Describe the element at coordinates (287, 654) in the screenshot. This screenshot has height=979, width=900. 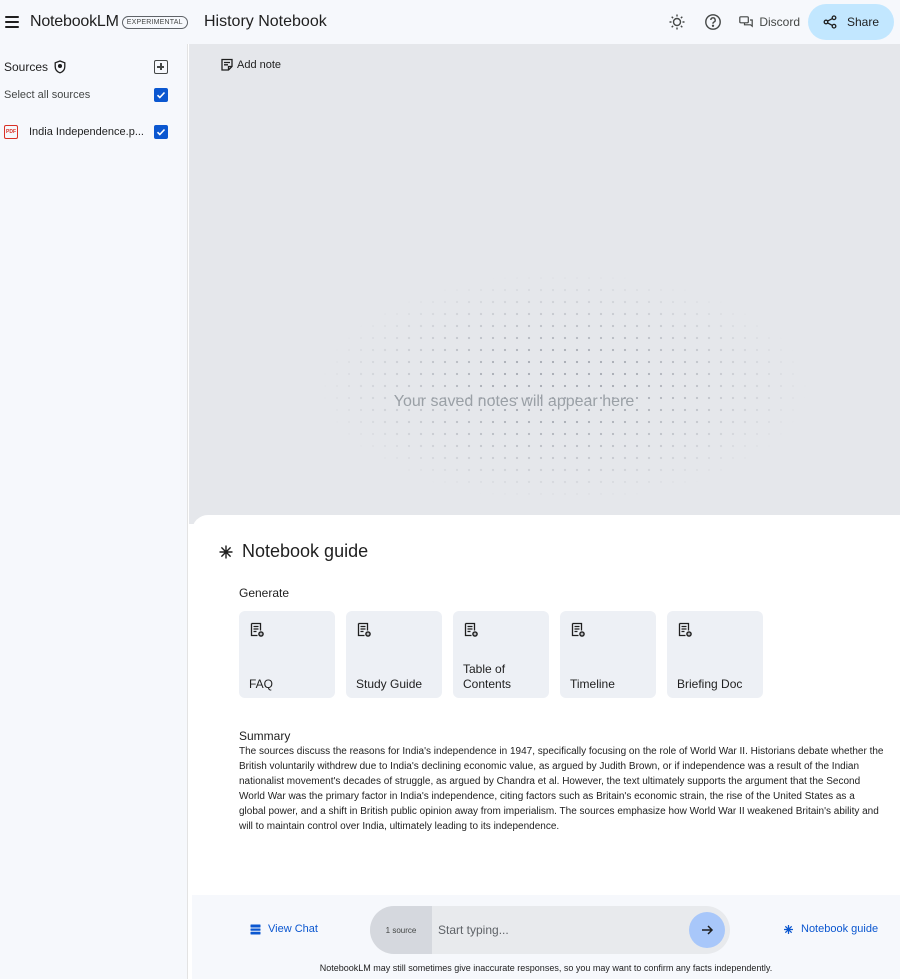
I see `faq-card: FAQ` at that location.